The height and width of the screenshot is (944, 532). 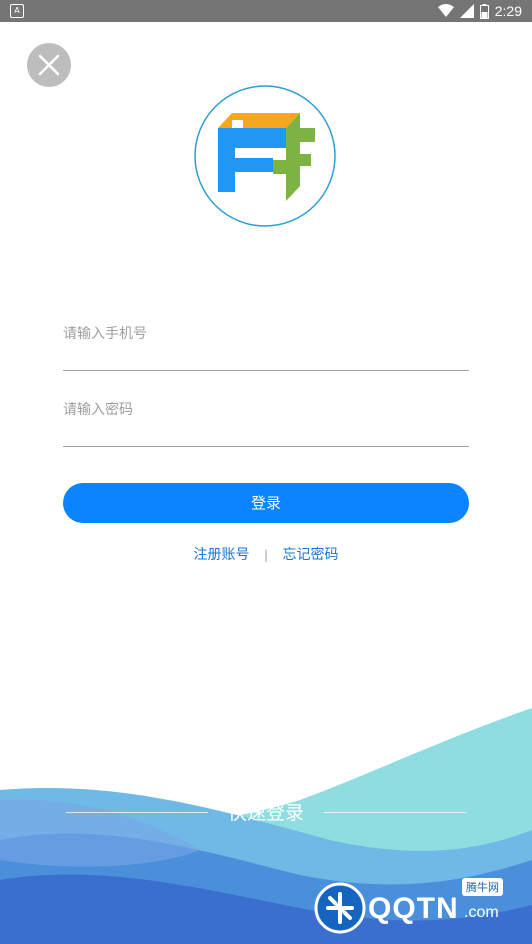 I want to click on close-icon, so click(x=49, y=65).